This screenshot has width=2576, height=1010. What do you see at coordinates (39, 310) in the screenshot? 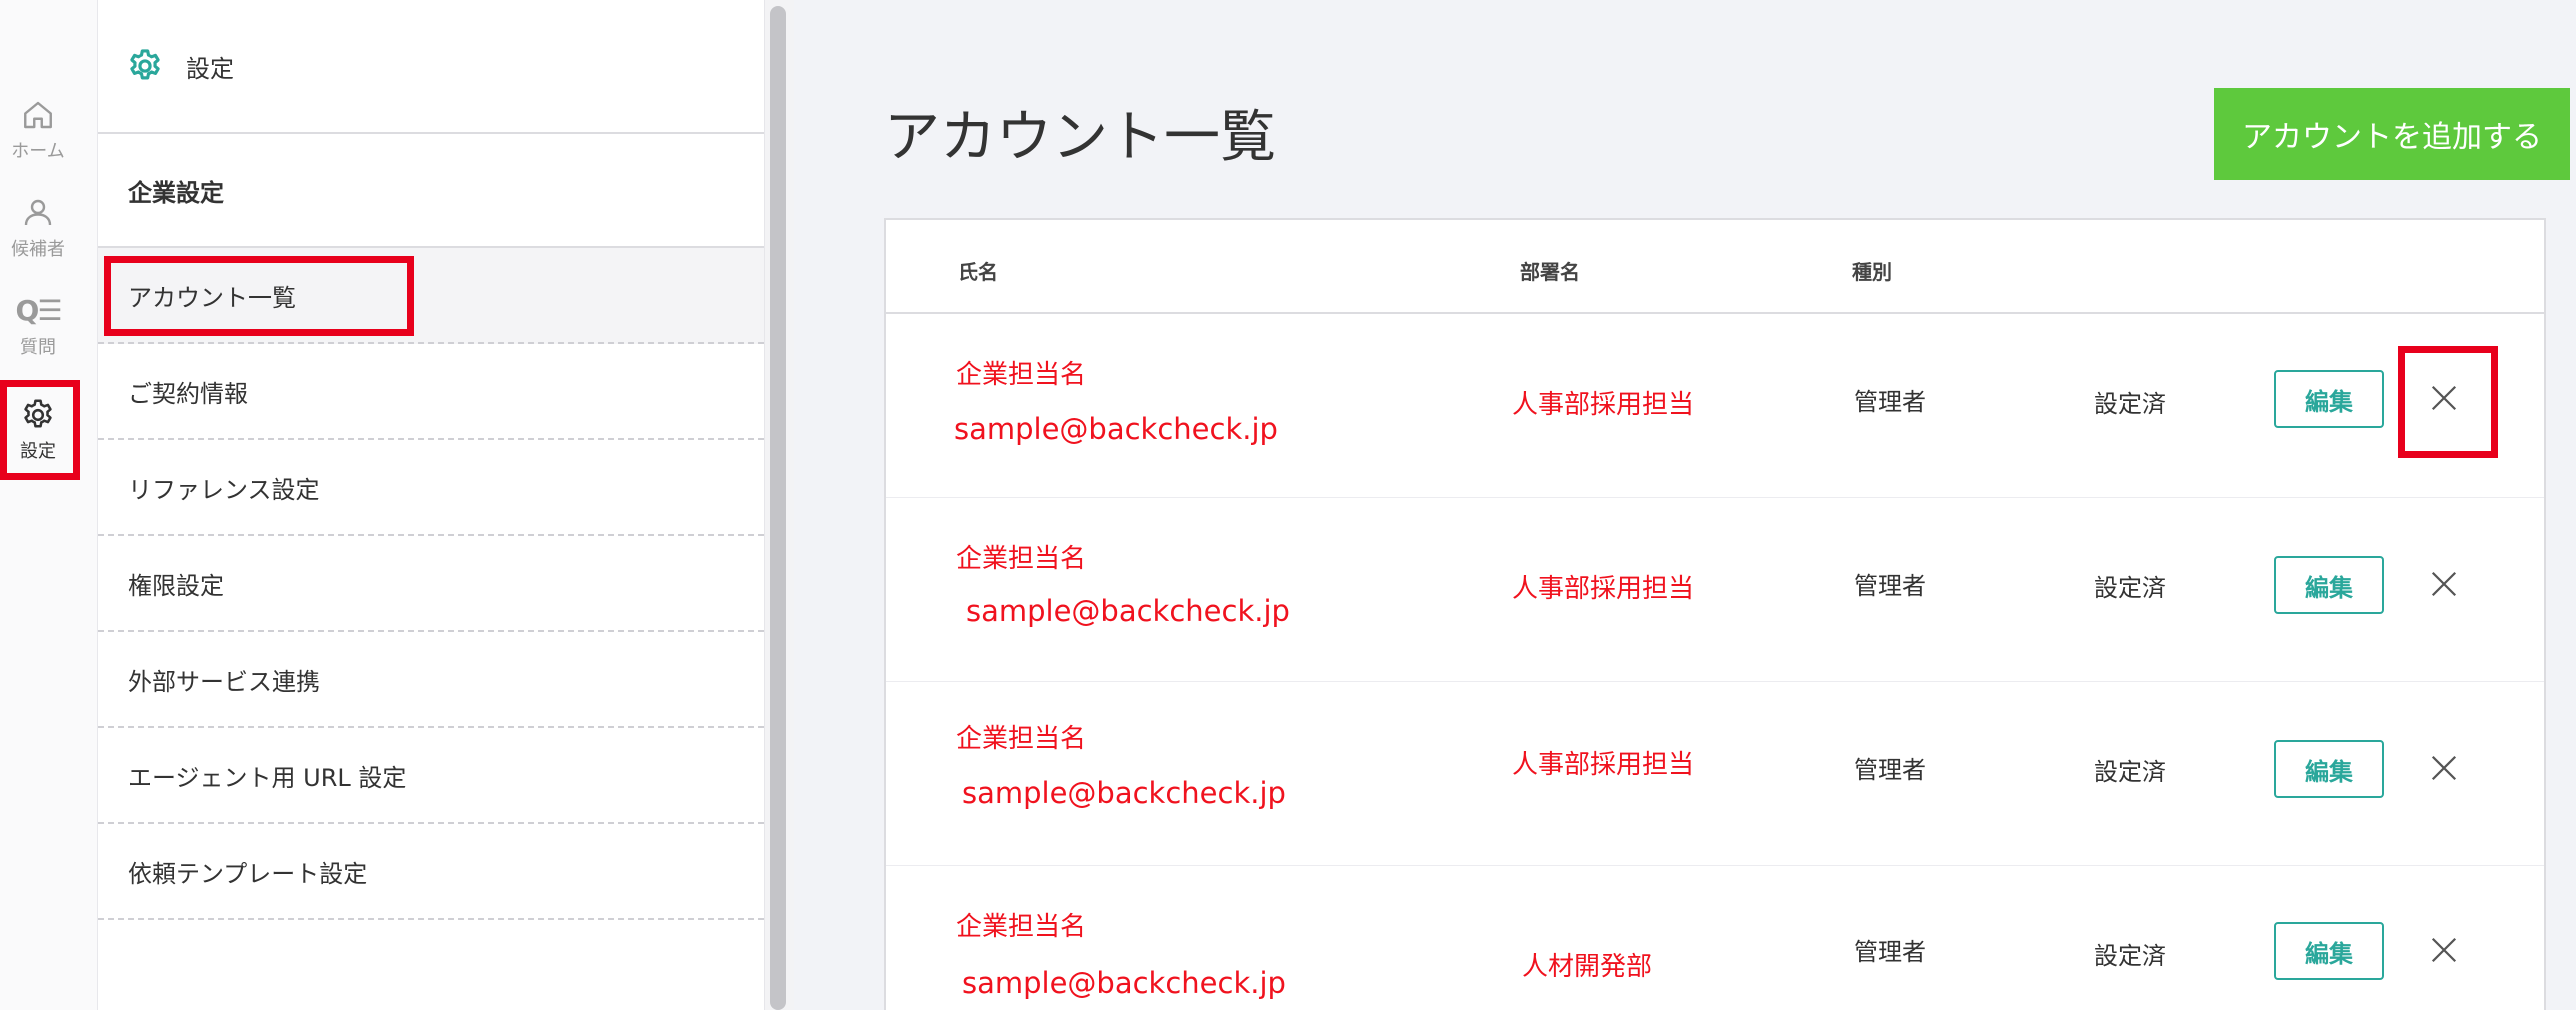
I see `question-list-icon: Q☰` at bounding box center [39, 310].